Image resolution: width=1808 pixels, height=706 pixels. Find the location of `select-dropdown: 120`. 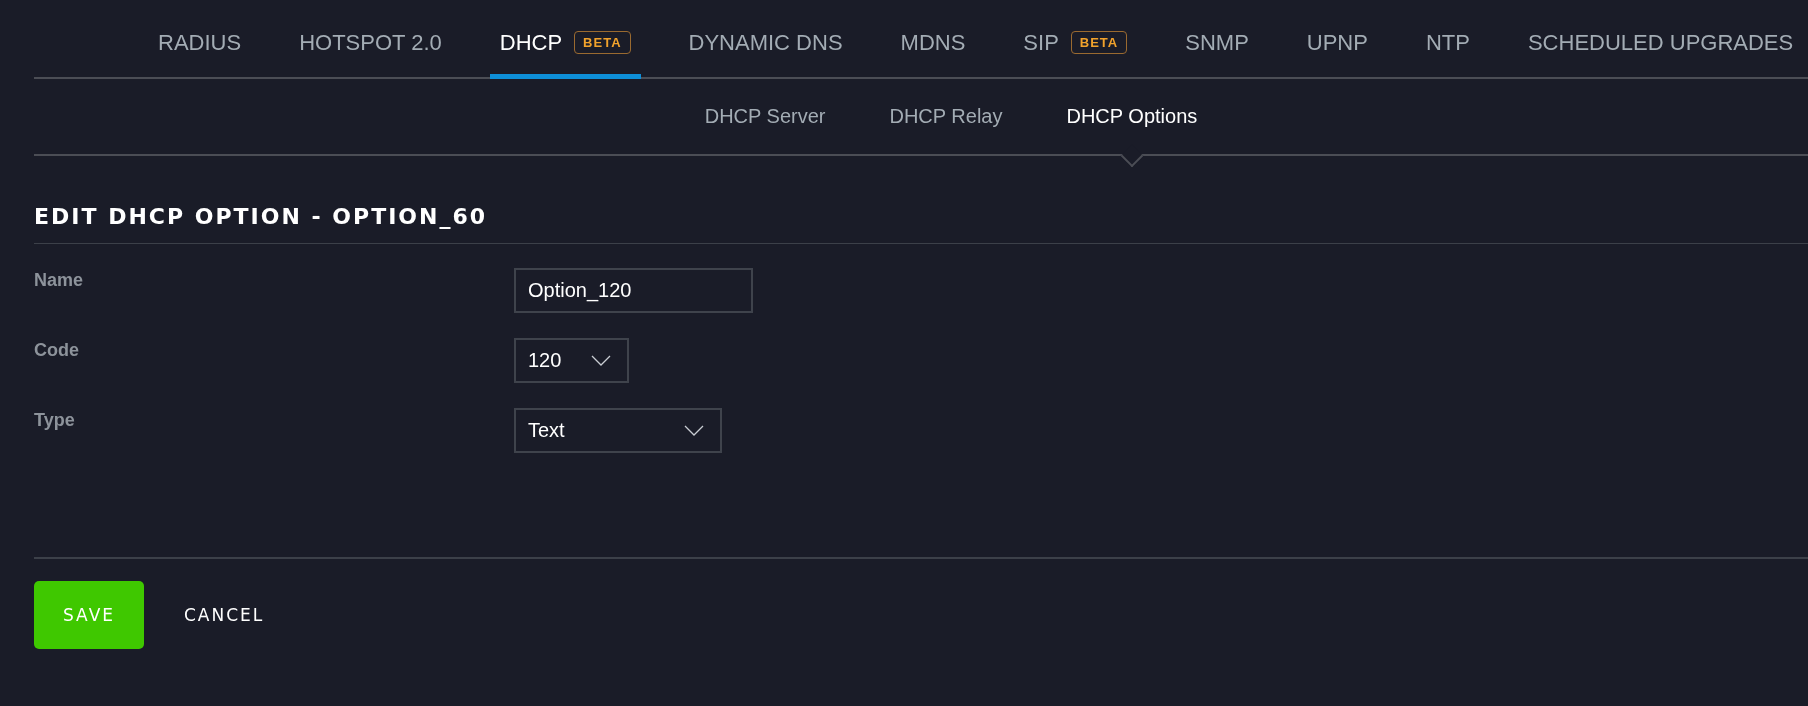

select-dropdown: 120 is located at coordinates (571, 360).